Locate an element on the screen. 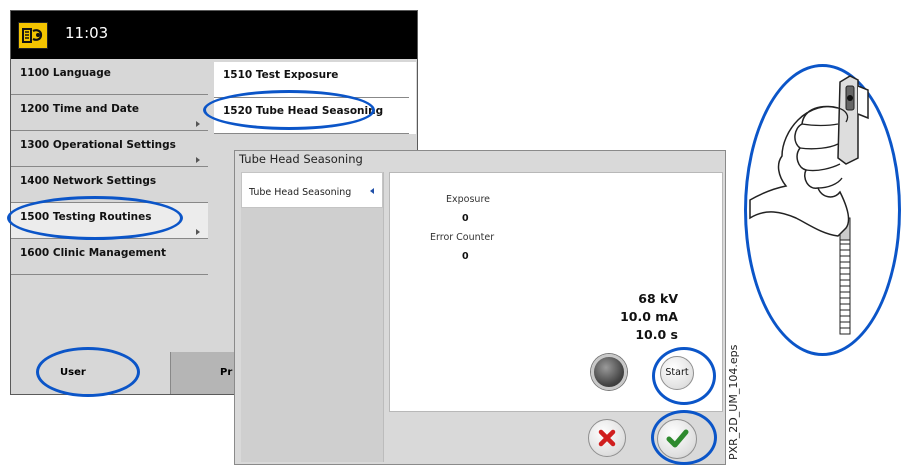 The width and height of the screenshot is (902, 465). s-value: 10.0 s is located at coordinates (656, 334).